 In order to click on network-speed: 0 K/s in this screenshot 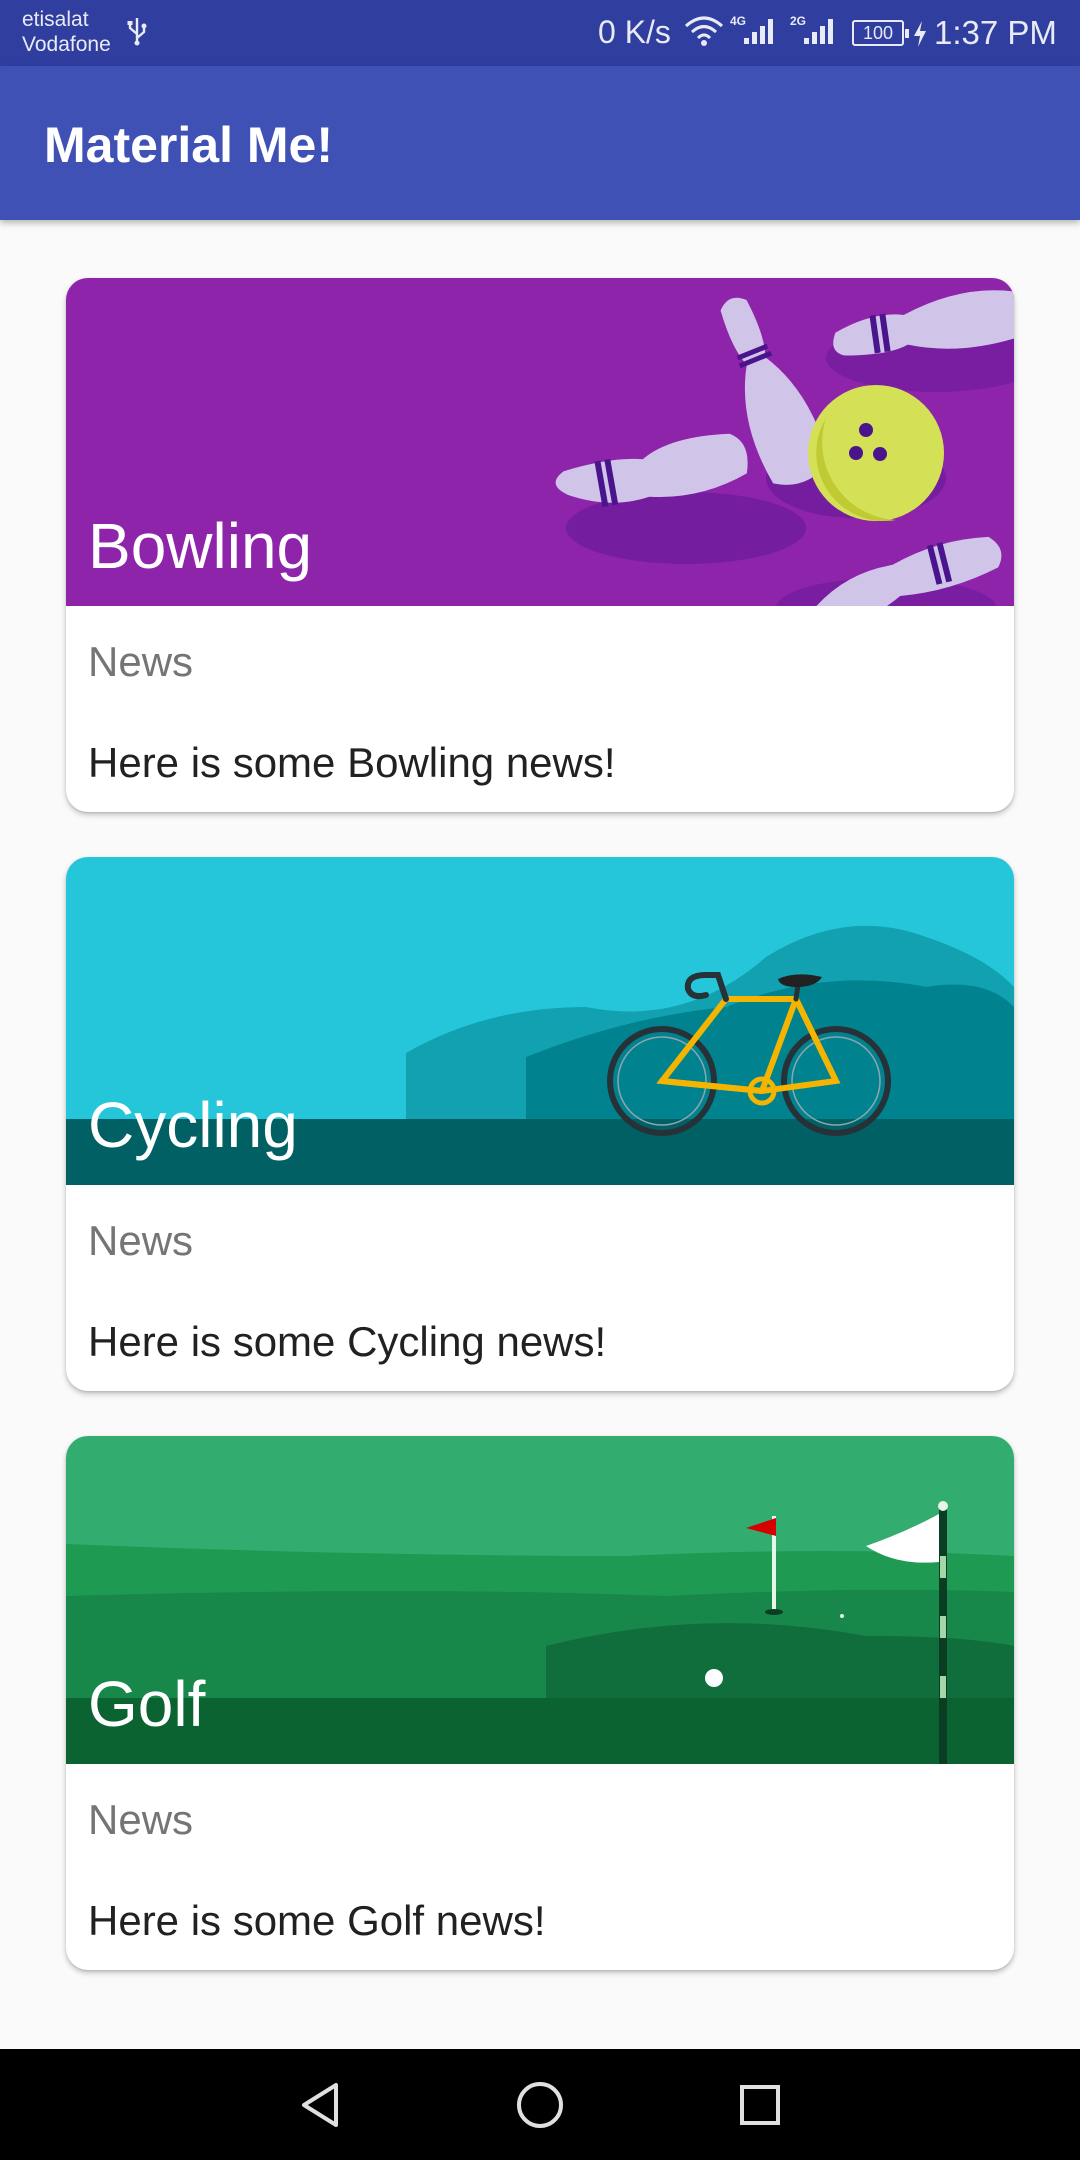, I will do `click(634, 32)`.